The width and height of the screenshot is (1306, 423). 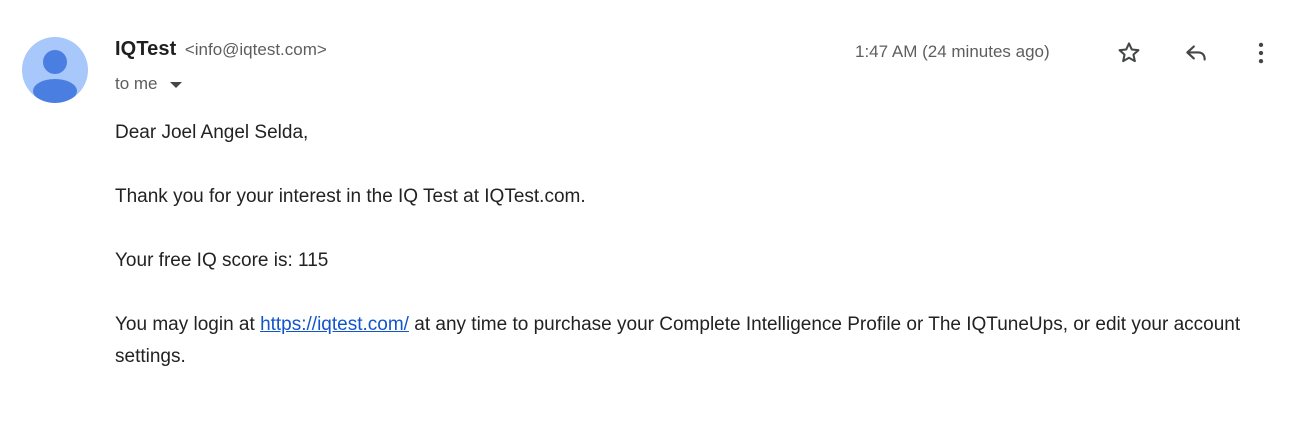 What do you see at coordinates (188, 324) in the screenshot?
I see `login-text-before: You may login at` at bounding box center [188, 324].